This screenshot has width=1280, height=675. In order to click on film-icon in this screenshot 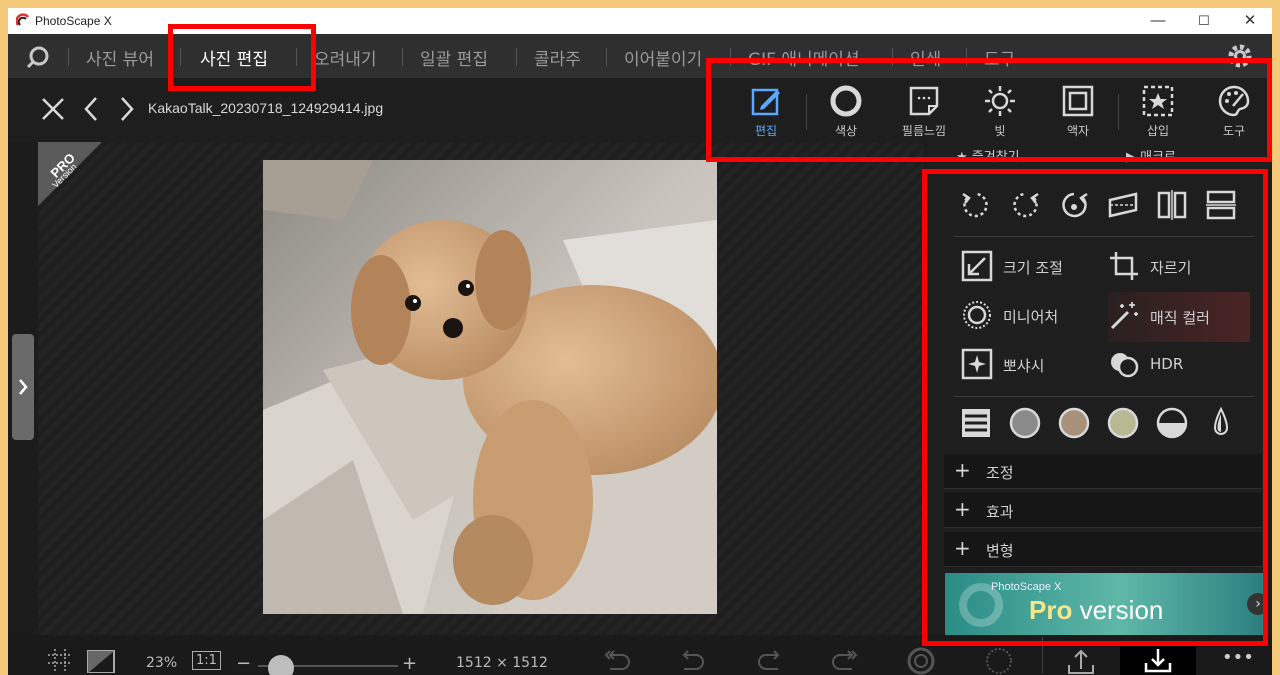, I will do `click(924, 101)`.